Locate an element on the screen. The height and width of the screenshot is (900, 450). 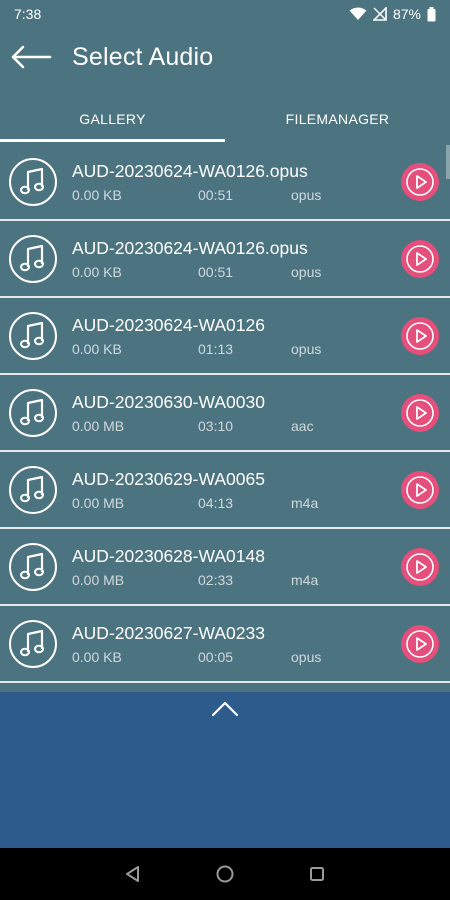
status-icons: 87% is located at coordinates (392, 14).